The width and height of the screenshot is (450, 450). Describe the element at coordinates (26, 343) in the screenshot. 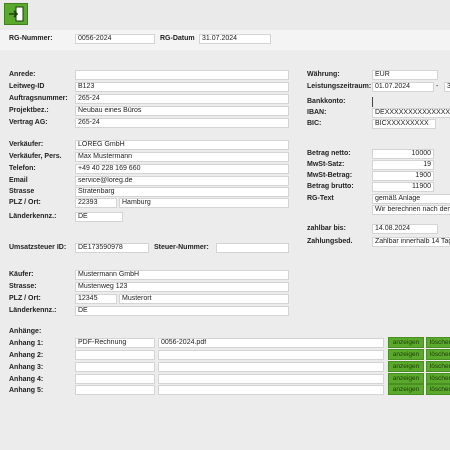

I see `attachment-label: Anhang 1:` at that location.